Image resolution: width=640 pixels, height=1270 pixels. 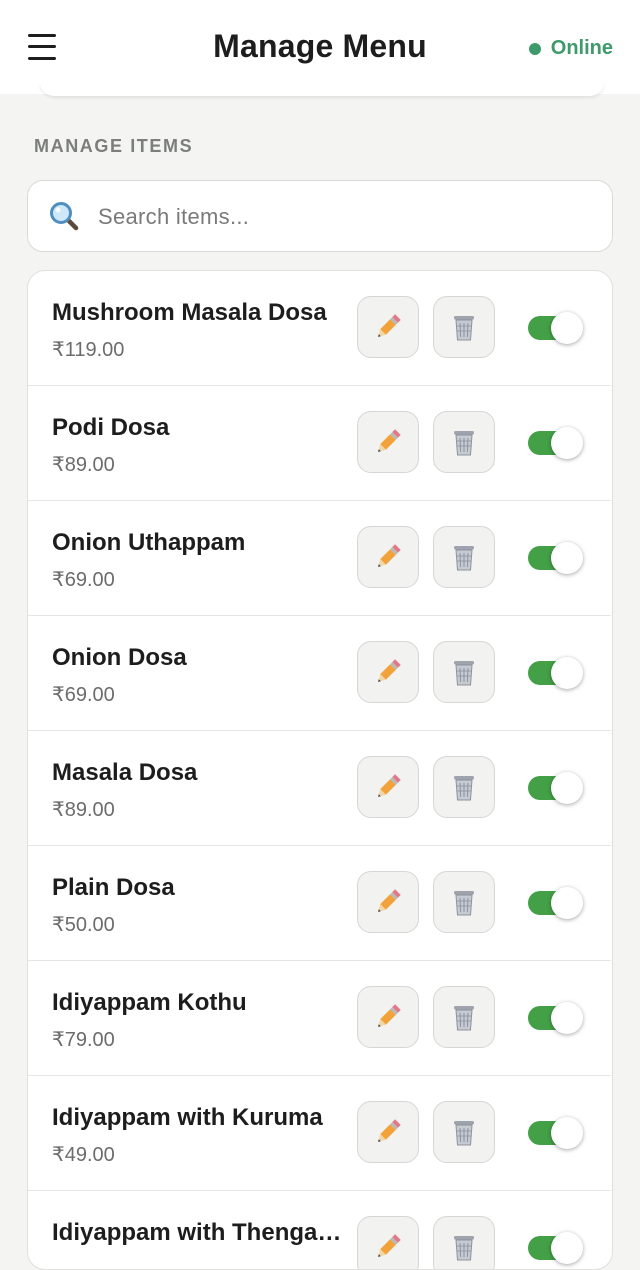 What do you see at coordinates (319, 1018) in the screenshot?
I see `menu-item-row: Idiyappam Kothu ₹79.00` at bounding box center [319, 1018].